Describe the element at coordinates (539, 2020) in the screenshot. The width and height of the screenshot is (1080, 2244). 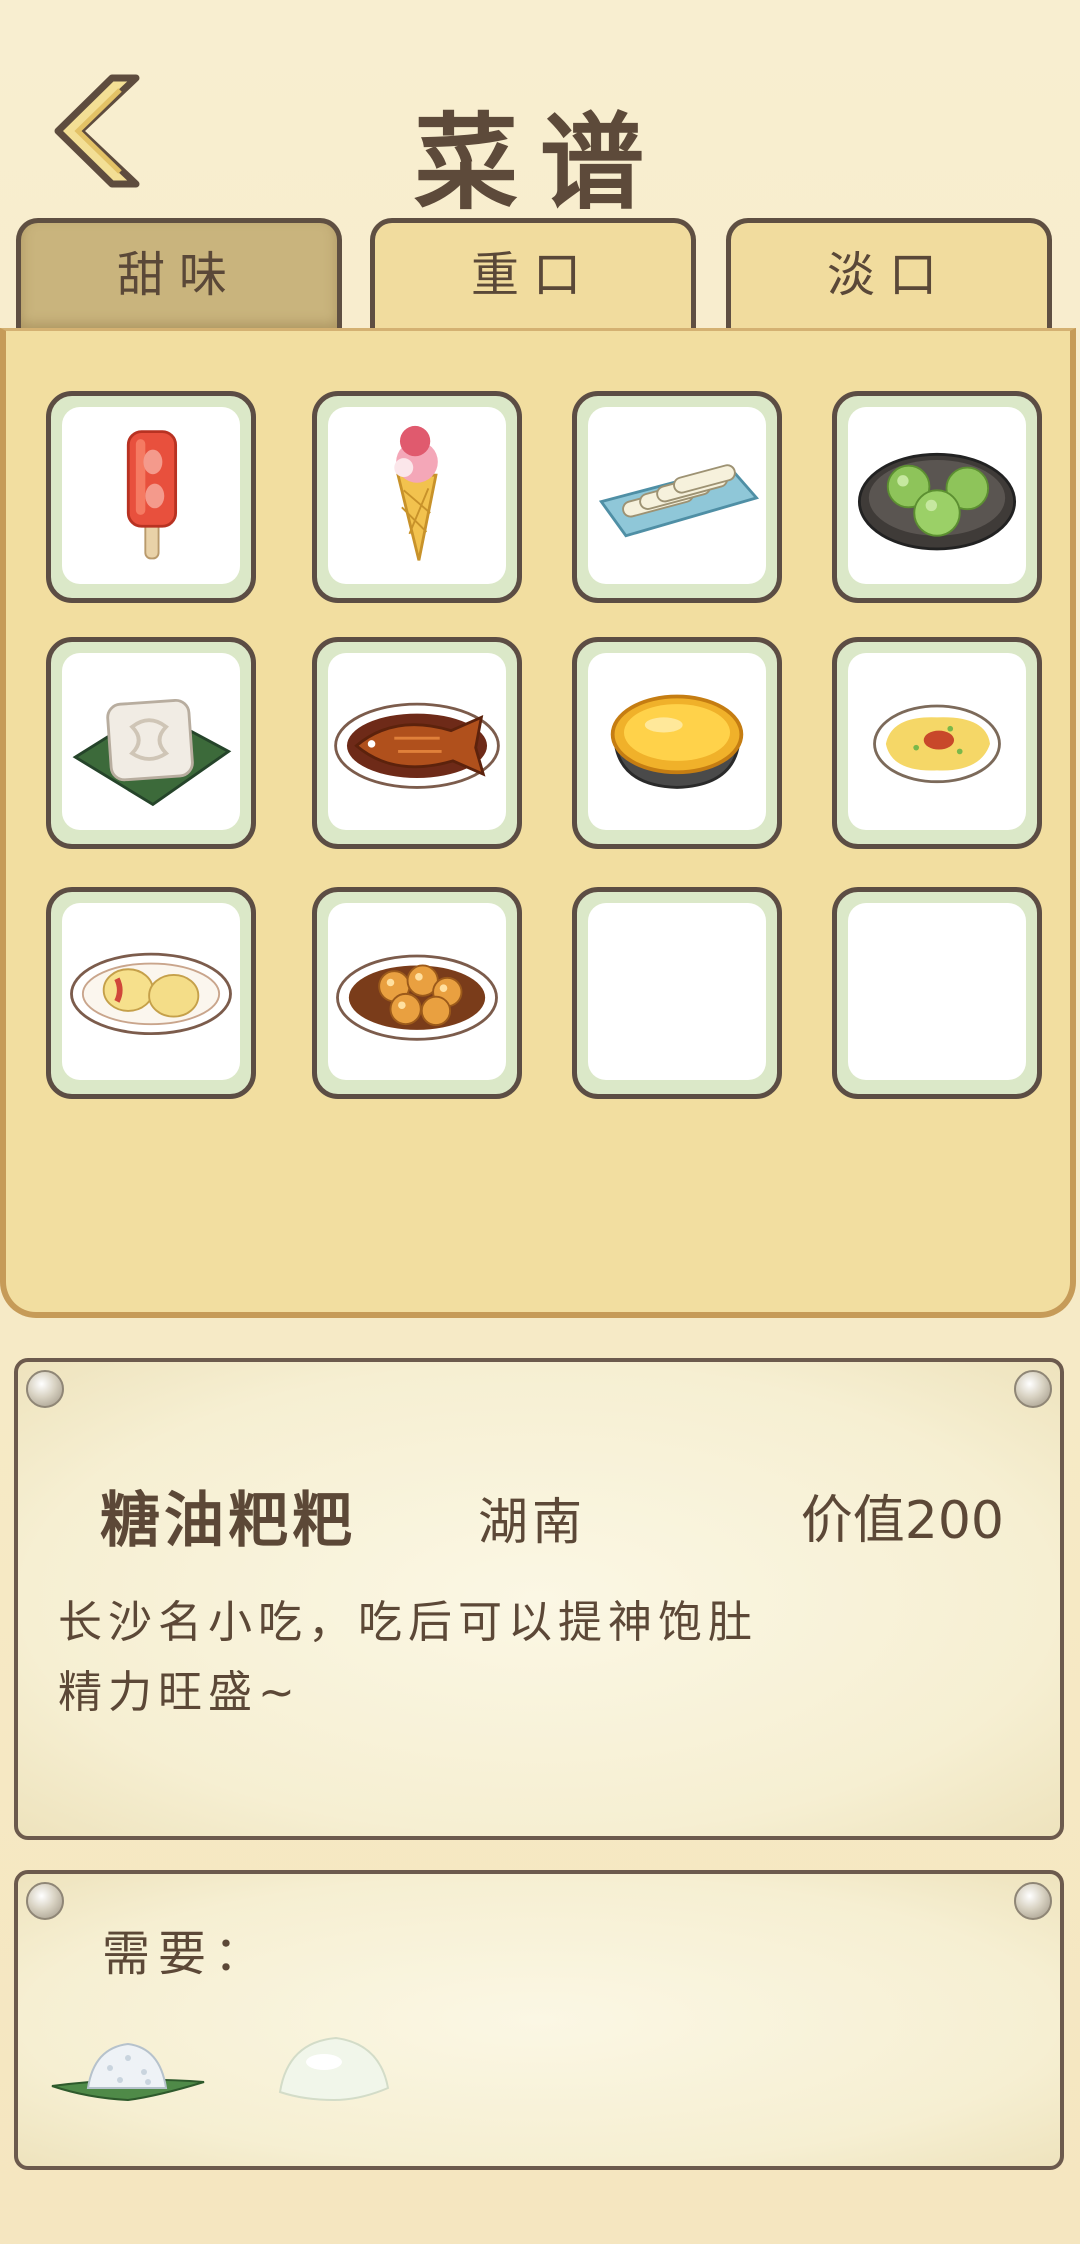
I see `requirements-board: 需要：` at that location.